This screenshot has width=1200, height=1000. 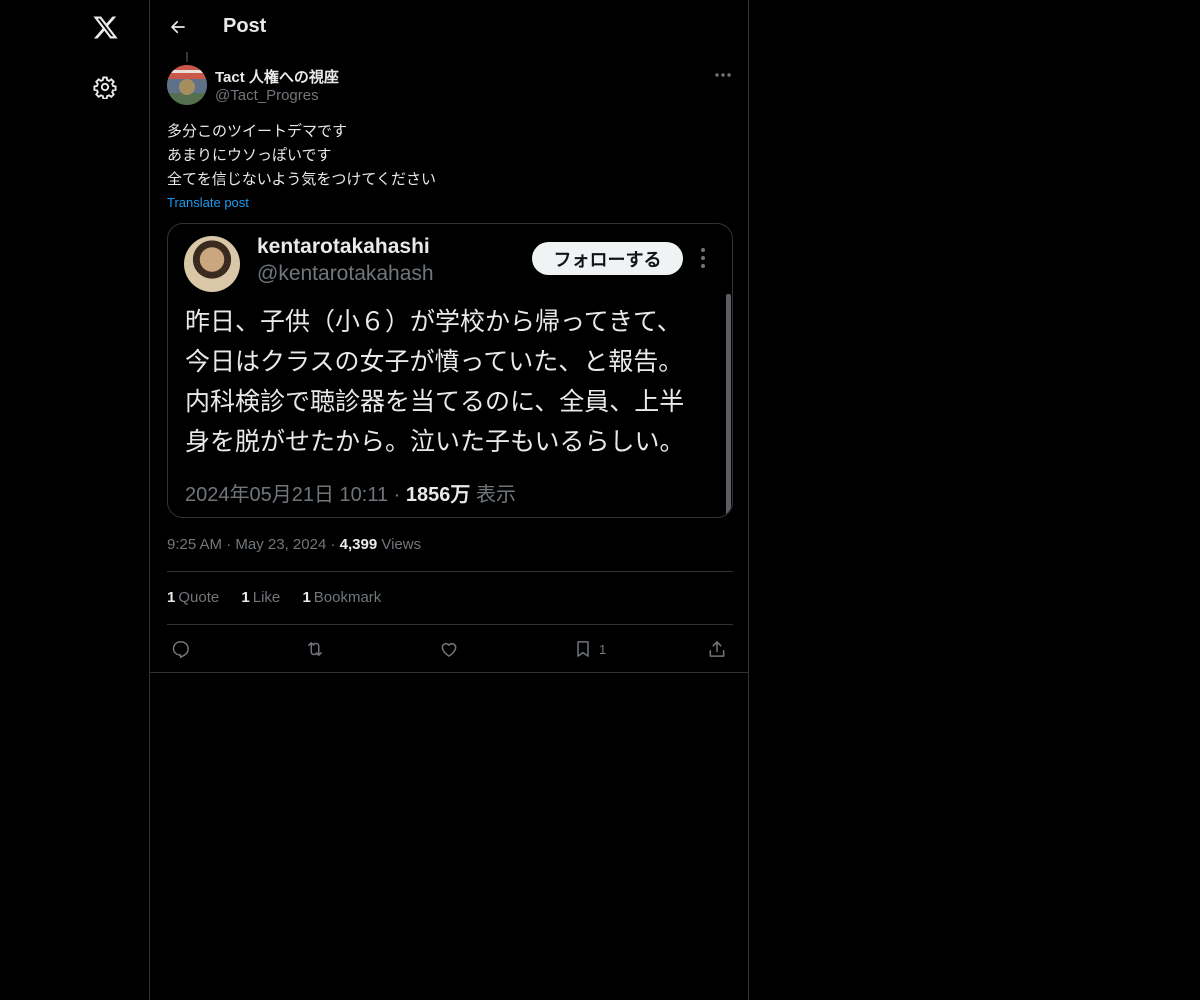 I want to click on post-text-line: 多分このツイートデマです, so click(x=257, y=131).